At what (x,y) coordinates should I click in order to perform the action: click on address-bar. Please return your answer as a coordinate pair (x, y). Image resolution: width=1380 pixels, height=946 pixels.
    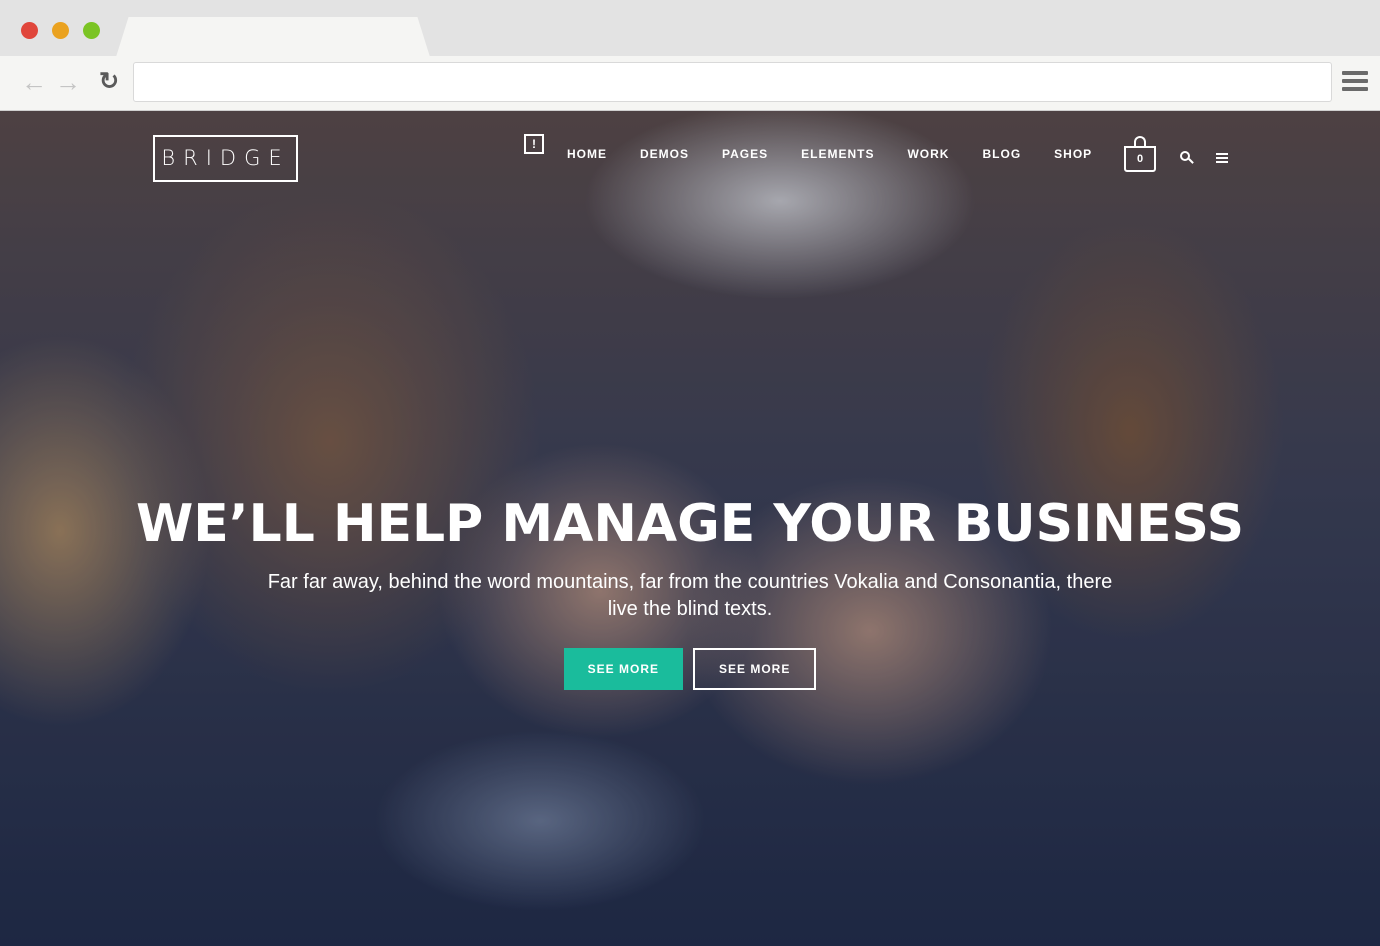
    Looking at the image, I should click on (732, 82).